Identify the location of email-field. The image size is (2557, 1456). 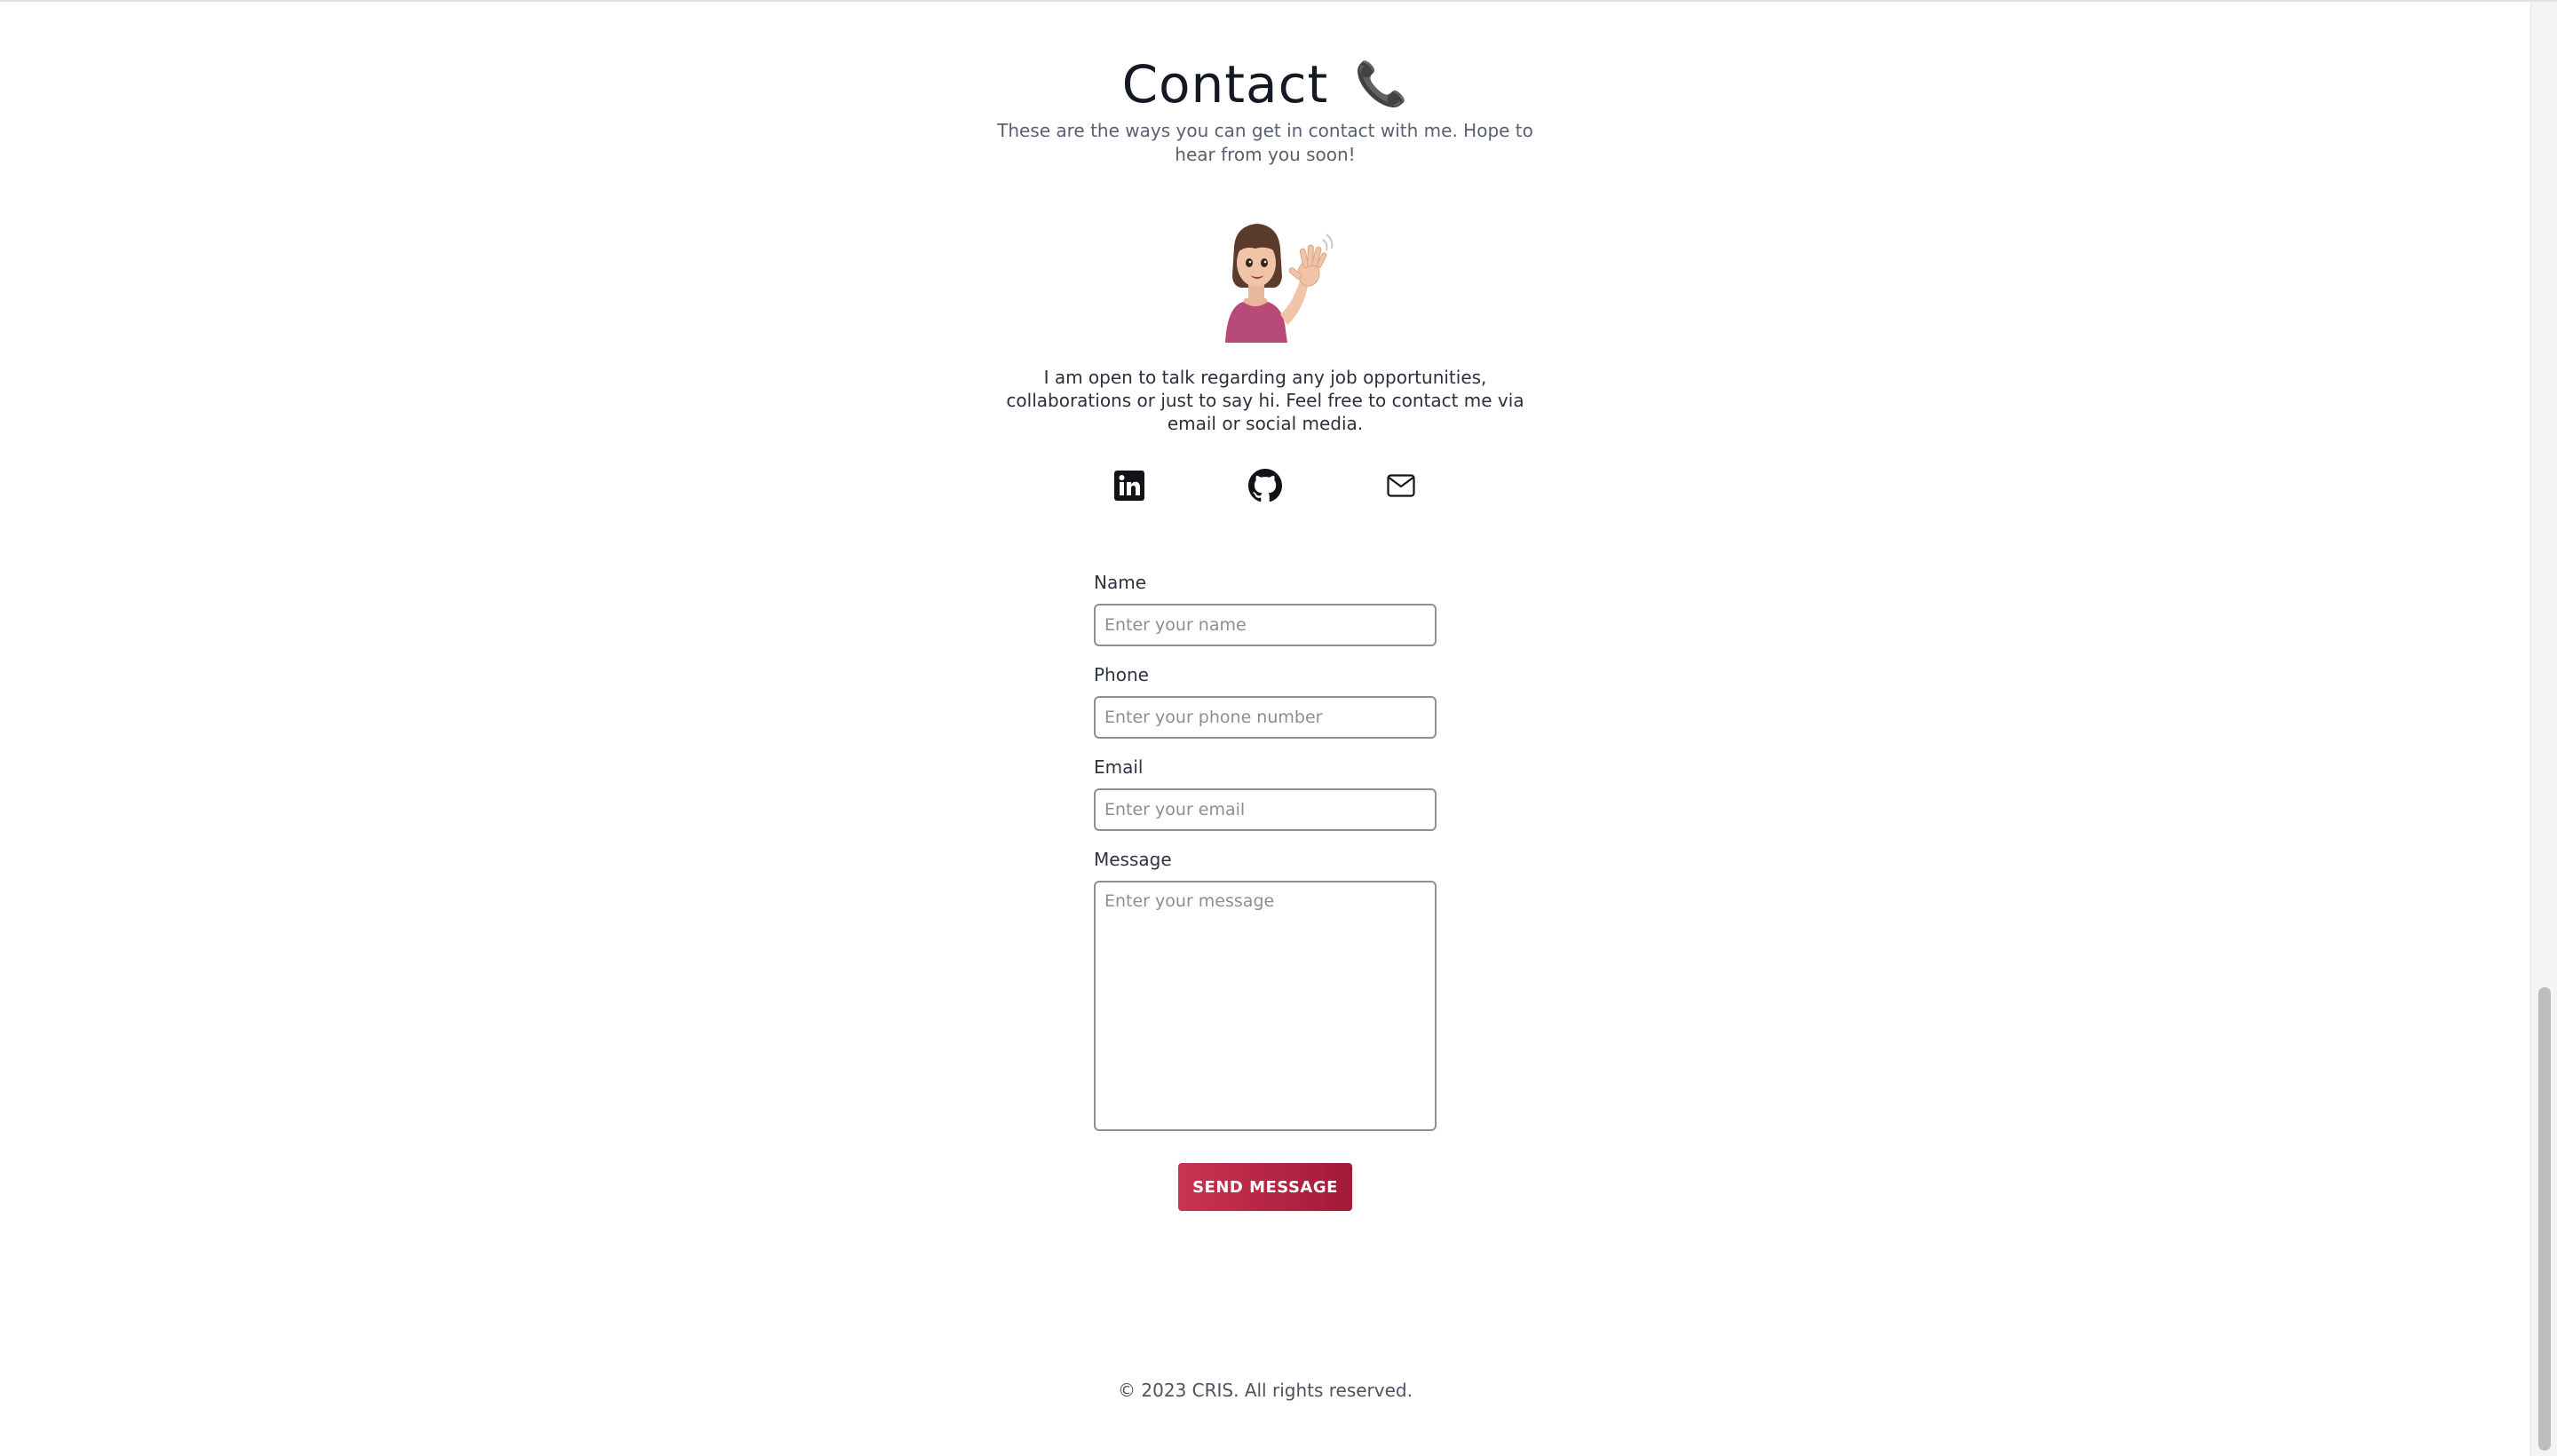
(1265, 809).